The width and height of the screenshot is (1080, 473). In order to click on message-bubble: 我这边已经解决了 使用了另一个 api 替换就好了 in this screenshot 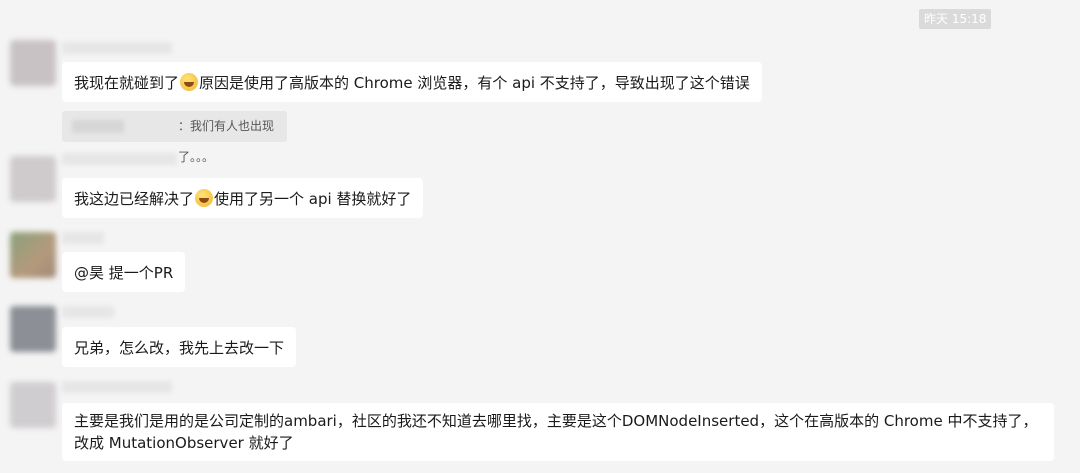, I will do `click(243, 198)`.